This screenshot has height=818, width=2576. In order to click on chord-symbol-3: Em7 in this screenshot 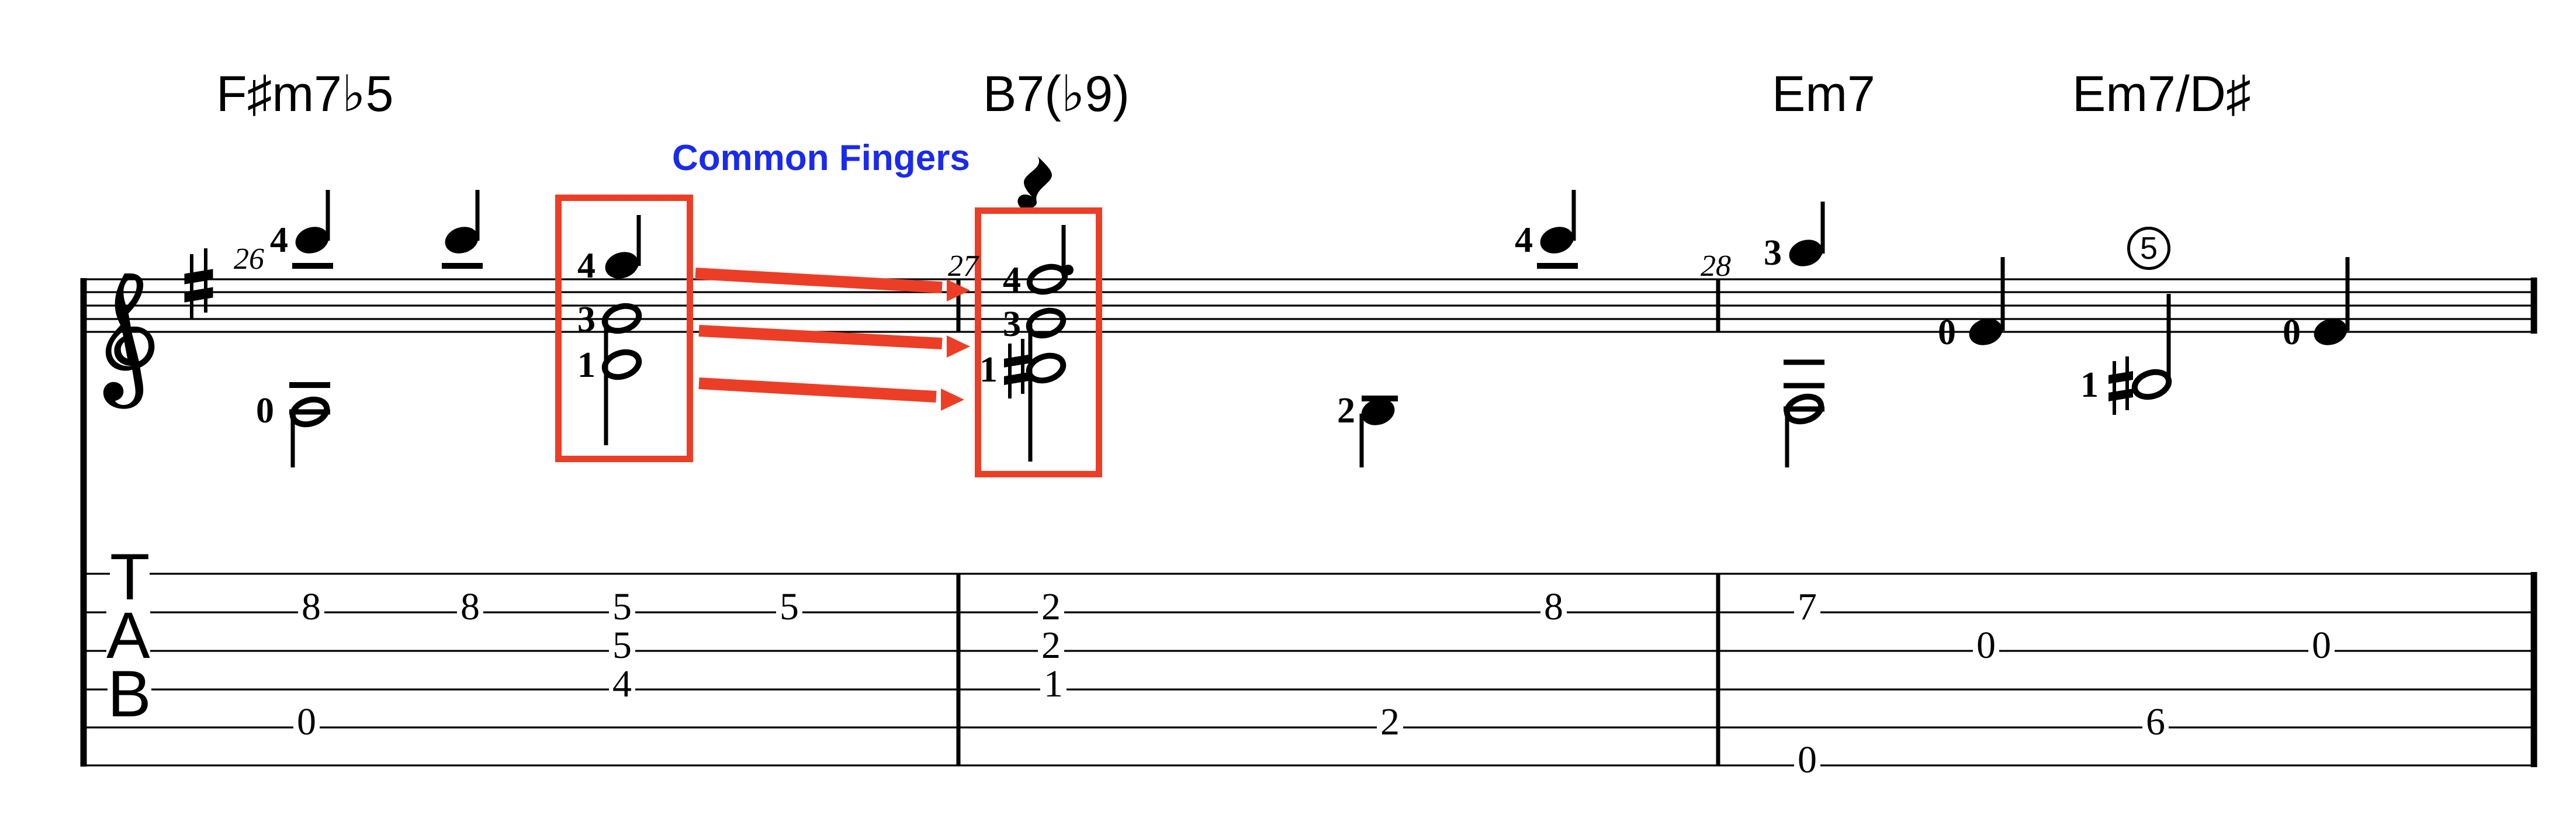, I will do `click(1823, 94)`.